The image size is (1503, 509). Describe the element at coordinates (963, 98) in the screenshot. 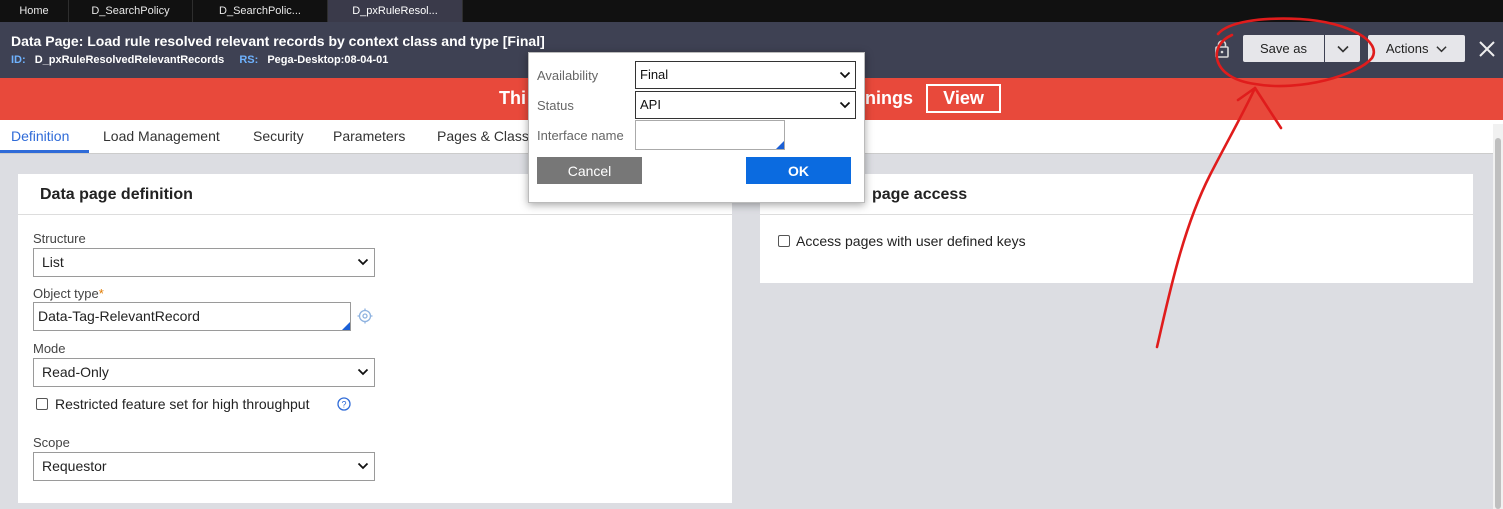

I see `view-warnings-button: View` at that location.